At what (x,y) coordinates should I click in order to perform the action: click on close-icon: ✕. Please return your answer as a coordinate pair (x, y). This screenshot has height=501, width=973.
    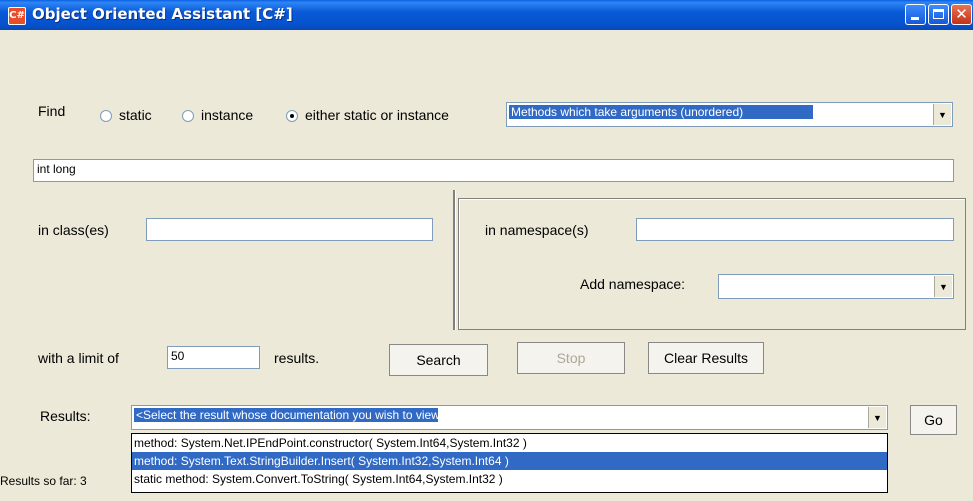
    Looking at the image, I should click on (961, 14).